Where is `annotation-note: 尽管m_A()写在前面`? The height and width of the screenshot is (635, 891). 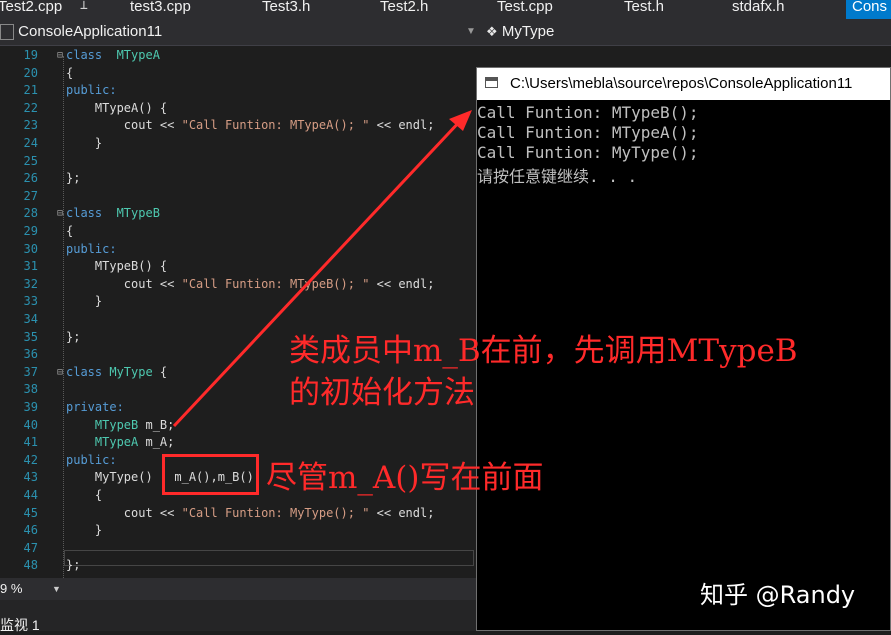 annotation-note: 尽管m_A()写在前面 is located at coordinates (405, 478).